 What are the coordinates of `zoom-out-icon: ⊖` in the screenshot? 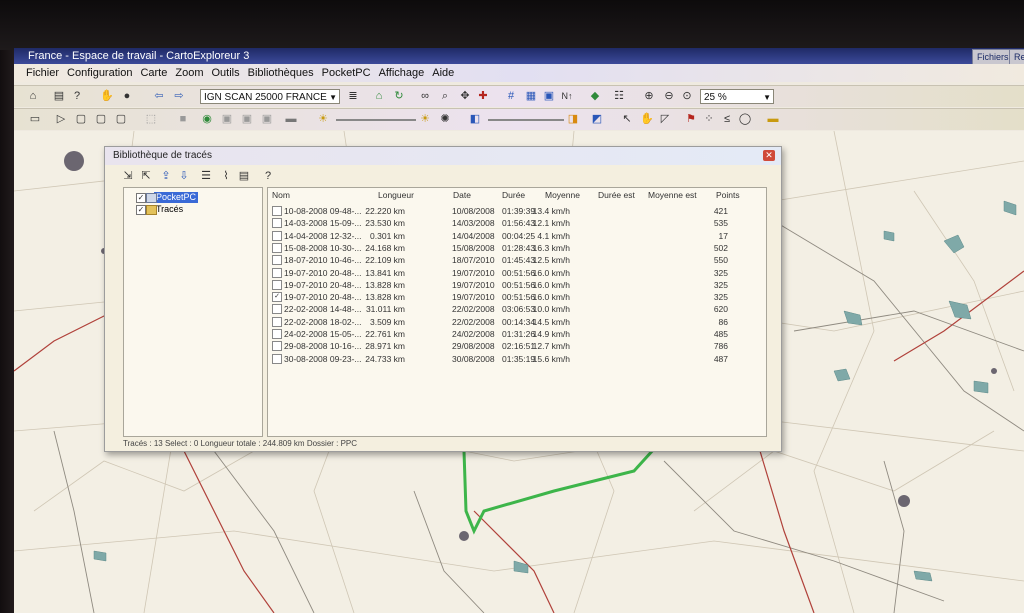 It's located at (669, 96).